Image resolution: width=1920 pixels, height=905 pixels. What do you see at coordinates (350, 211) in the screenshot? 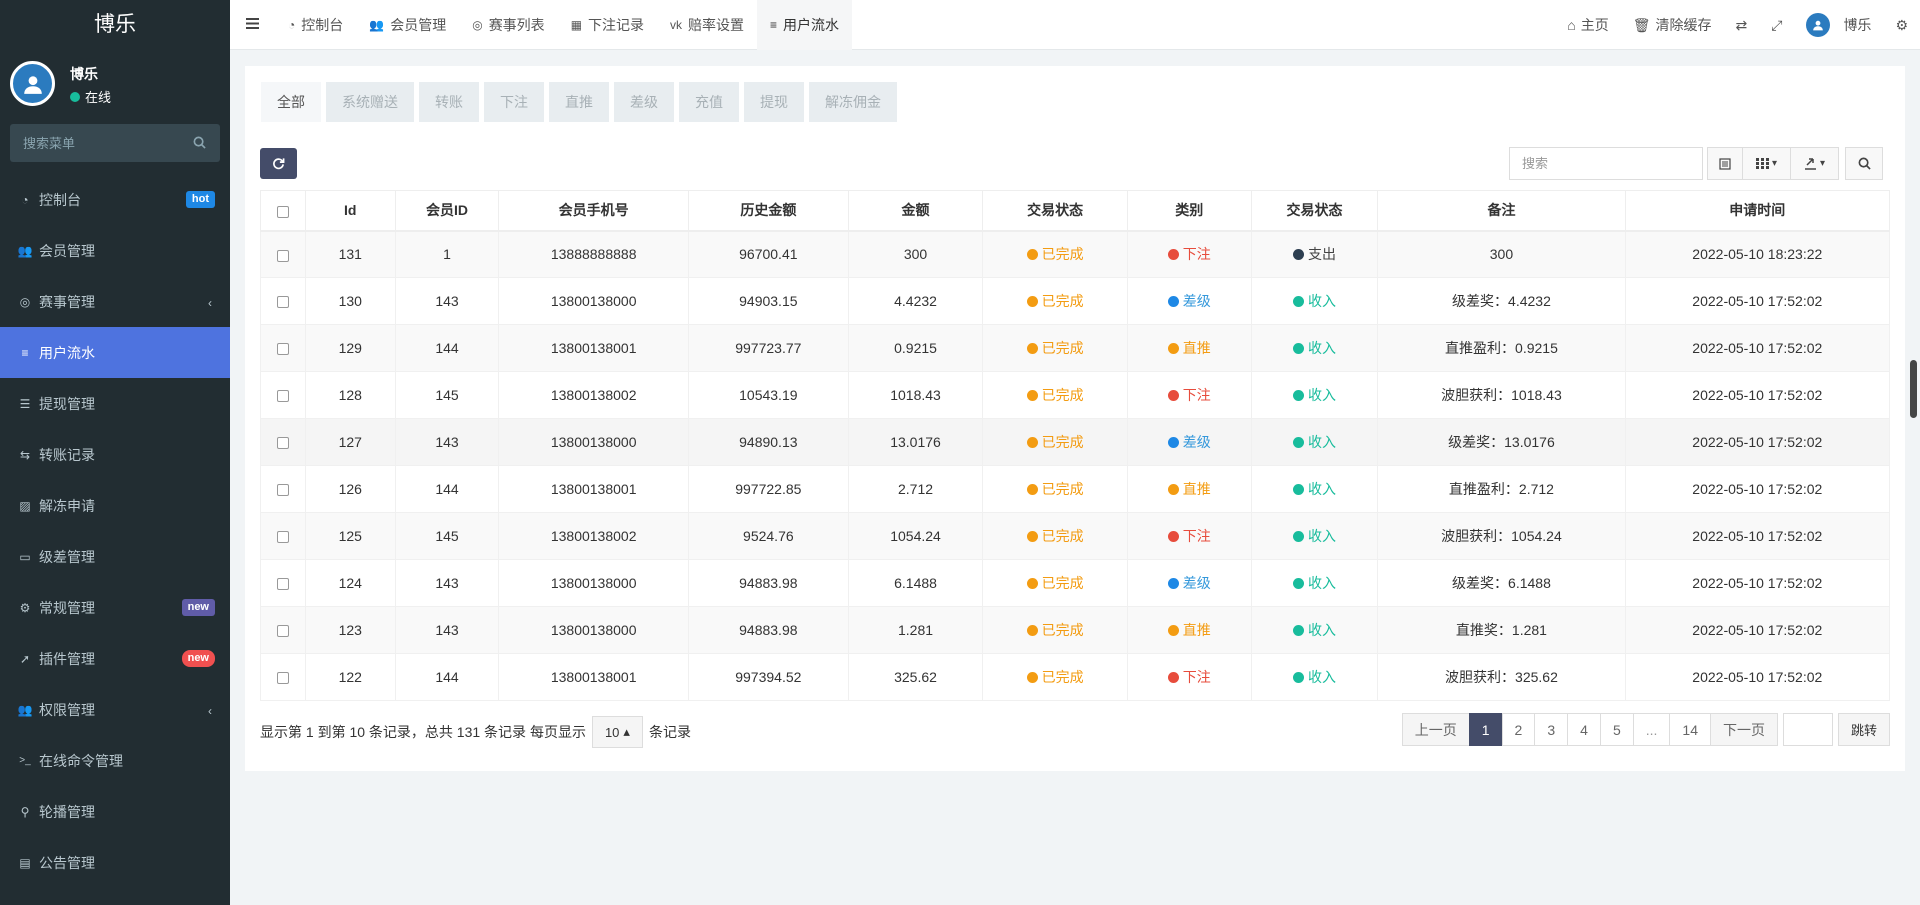
I see `column-header: Id` at bounding box center [350, 211].